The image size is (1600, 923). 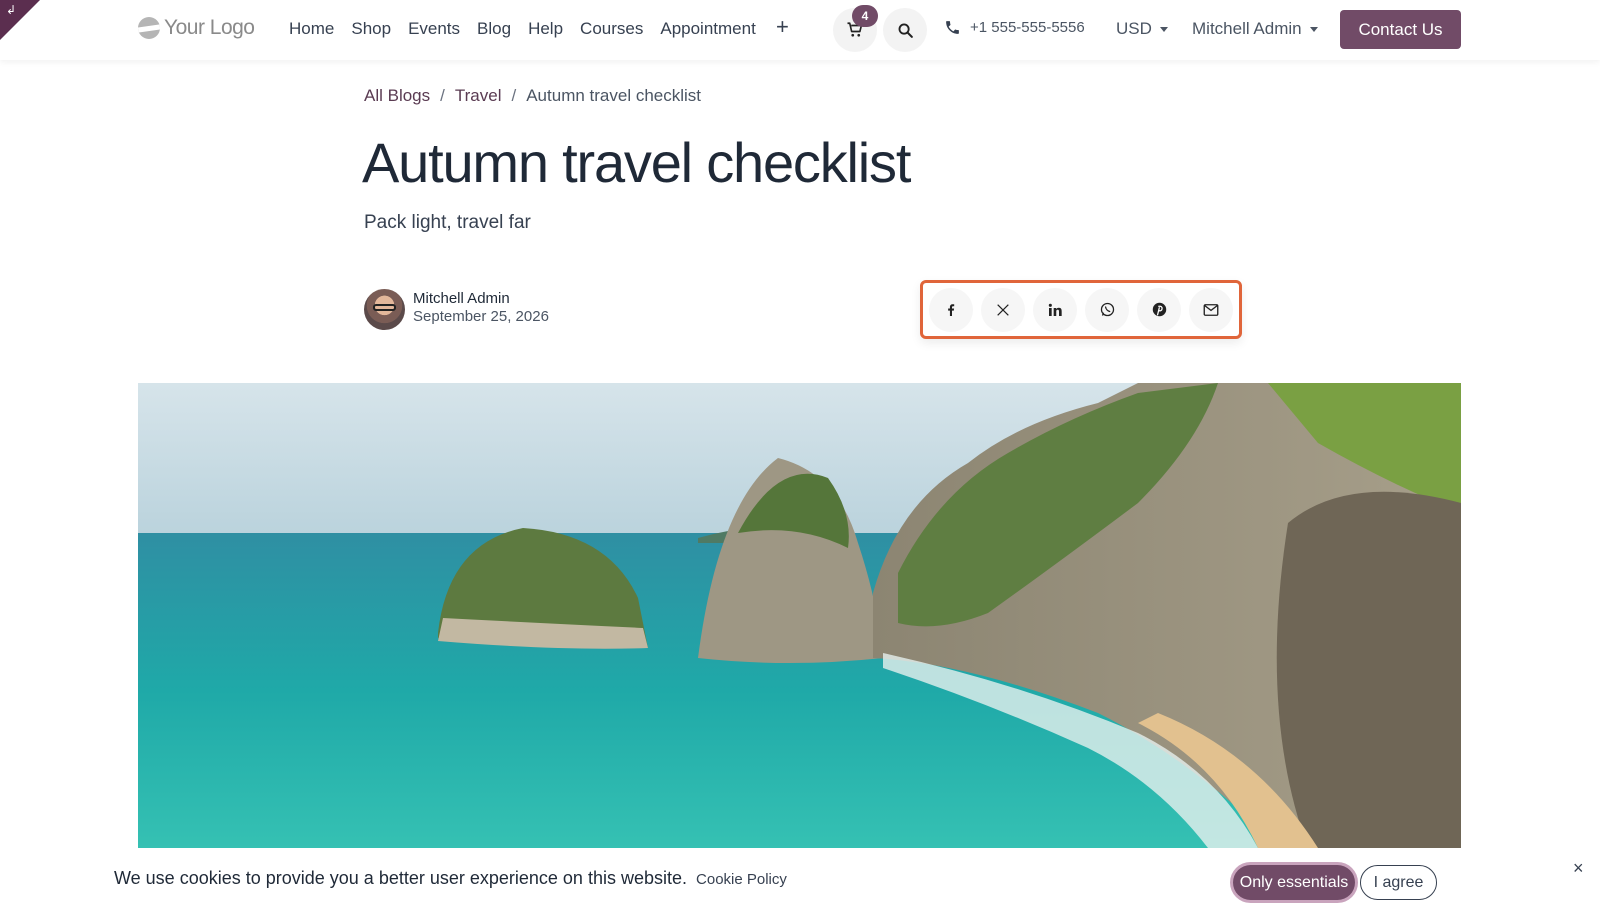 What do you see at coordinates (478, 96) in the screenshot?
I see `breadcrumb-travel: Travel` at bounding box center [478, 96].